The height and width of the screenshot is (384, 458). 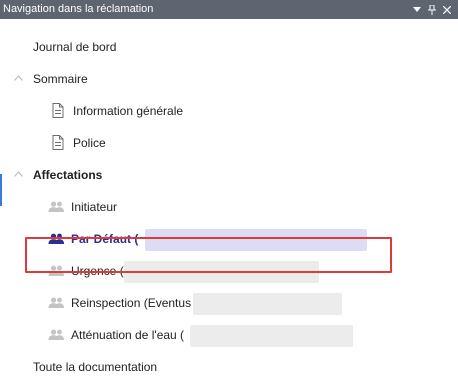 What do you see at coordinates (94, 207) in the screenshot?
I see `tree-item-label: Initiateur` at bounding box center [94, 207].